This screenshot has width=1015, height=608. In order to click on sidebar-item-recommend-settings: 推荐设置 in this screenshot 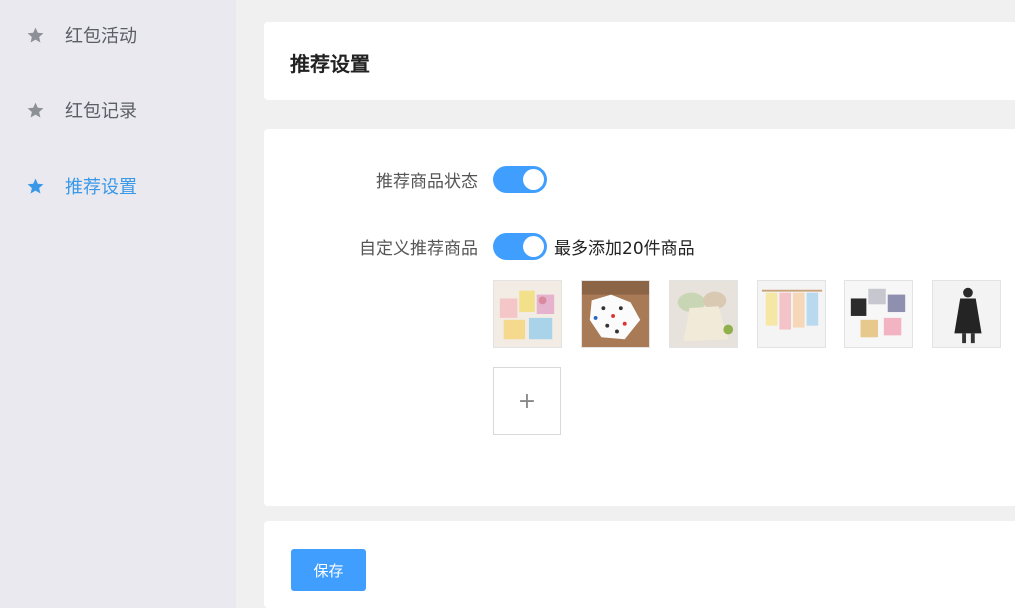, I will do `click(81, 186)`.